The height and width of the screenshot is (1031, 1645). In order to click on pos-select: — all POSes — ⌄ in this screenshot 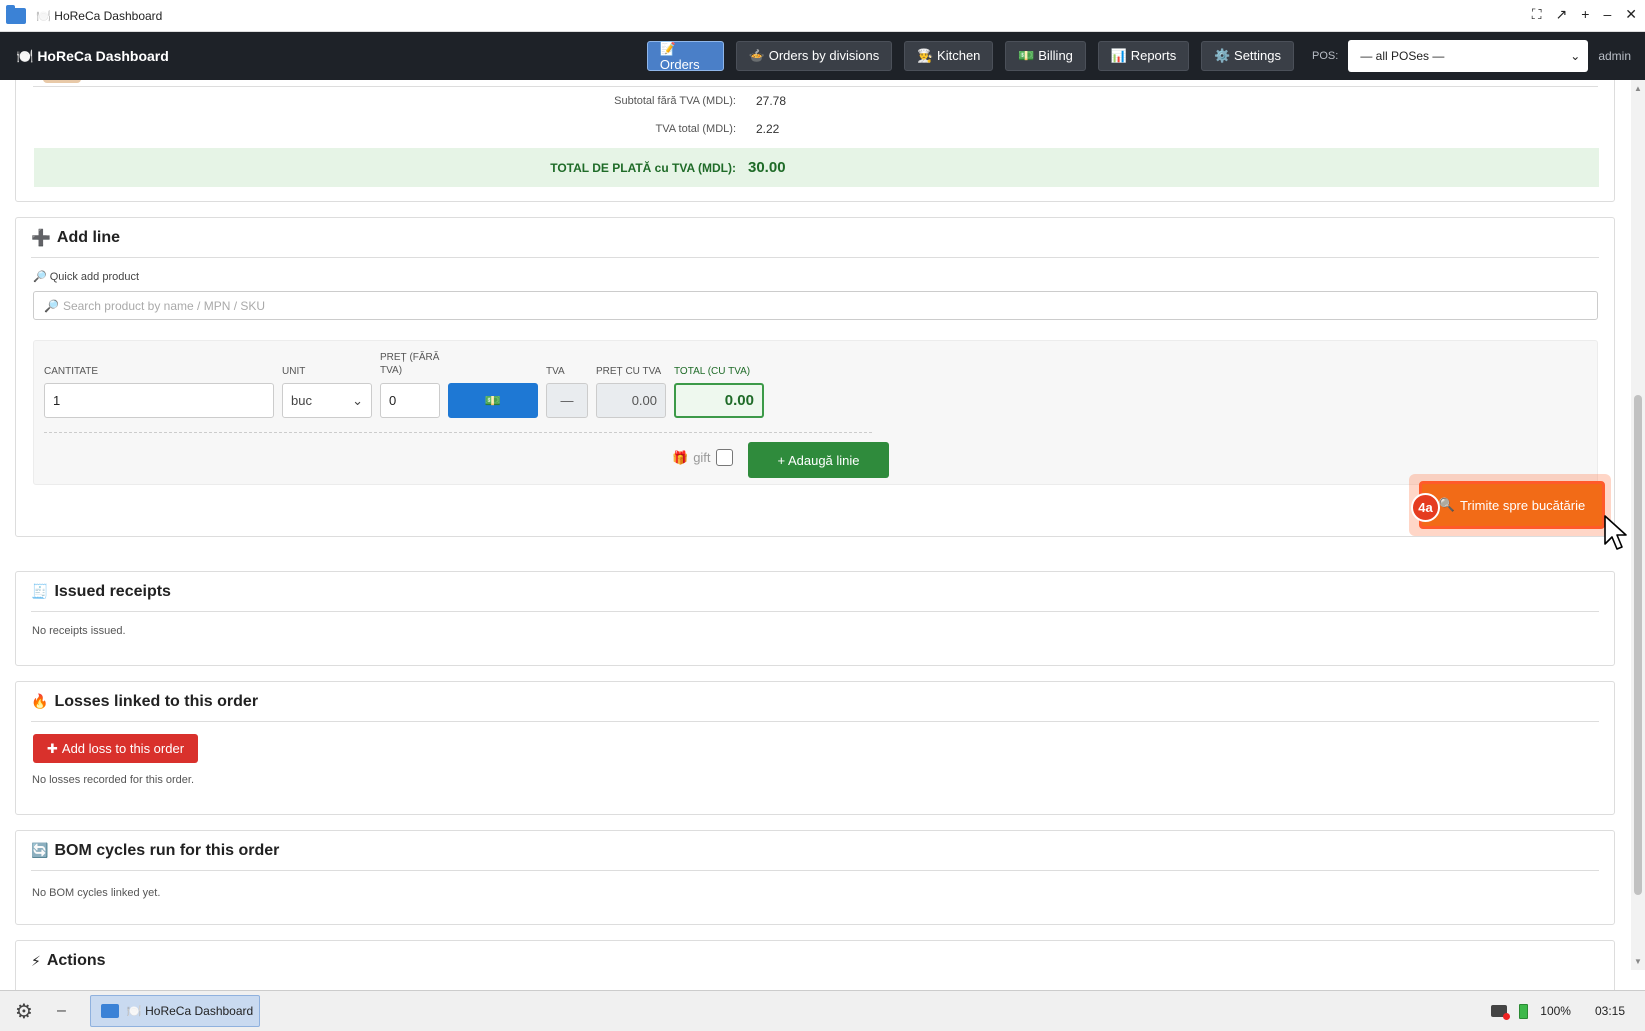, I will do `click(1468, 56)`.